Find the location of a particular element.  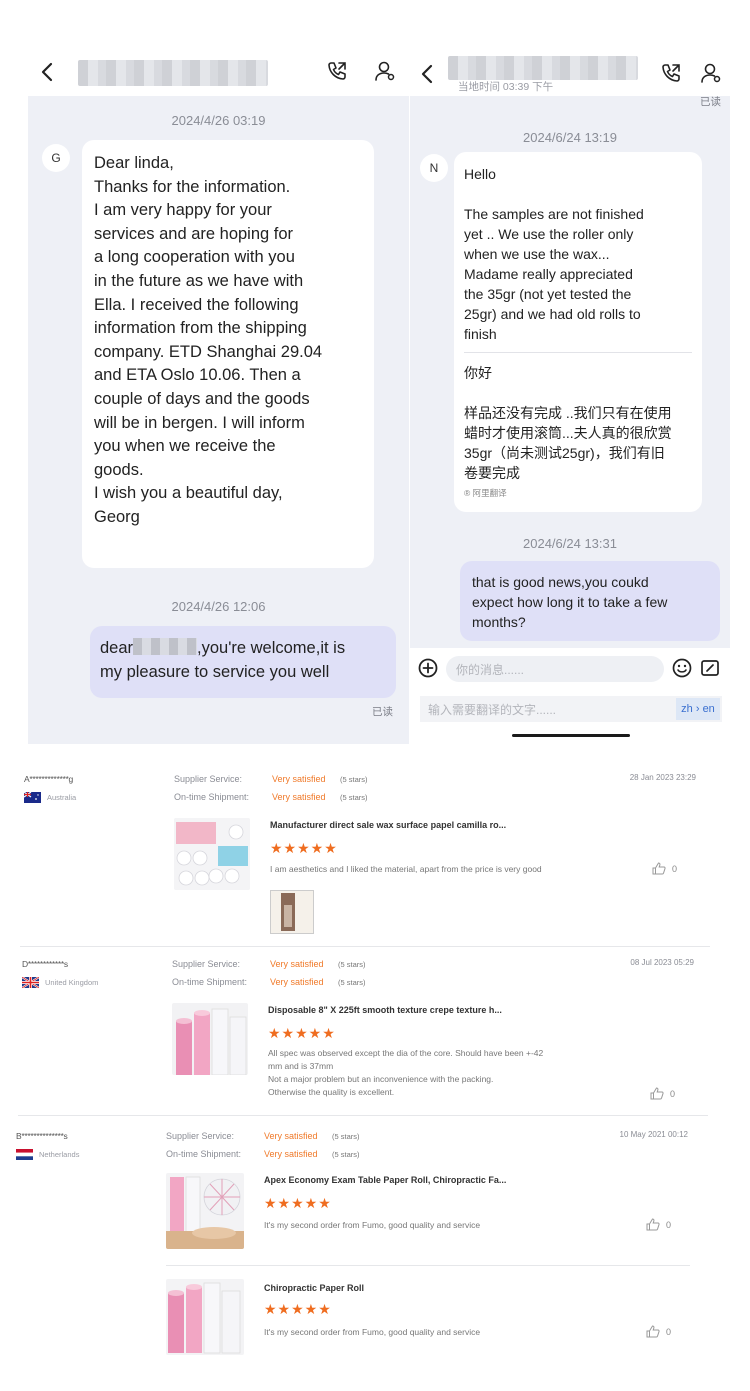

reviewer-country: Netherlands is located at coordinates (47, 1154).